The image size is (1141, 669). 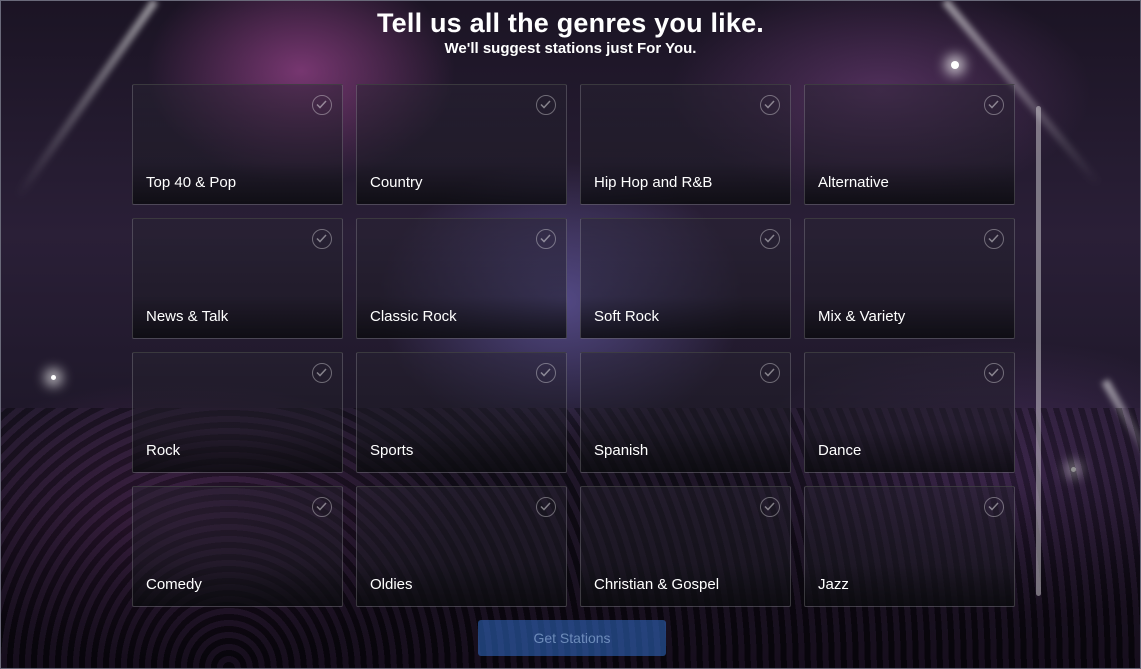 I want to click on genre-tile: Dance, so click(x=909, y=412).